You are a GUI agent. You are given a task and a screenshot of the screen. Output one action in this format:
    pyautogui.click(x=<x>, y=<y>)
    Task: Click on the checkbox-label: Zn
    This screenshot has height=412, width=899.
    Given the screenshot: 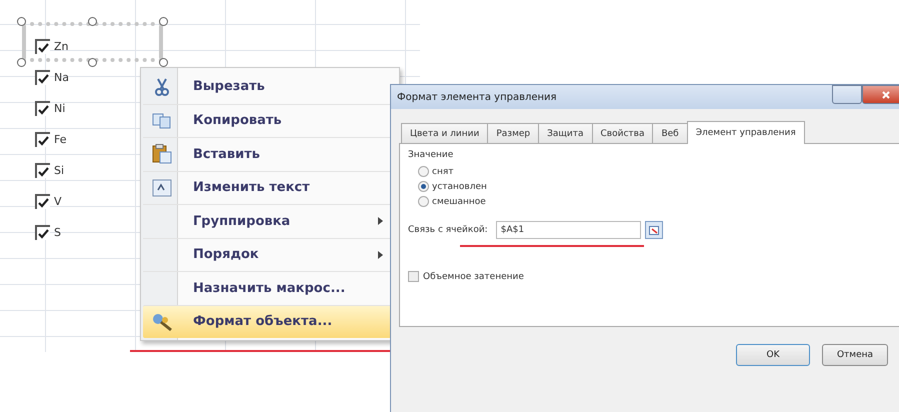 What is the action you would take?
    pyautogui.click(x=61, y=46)
    